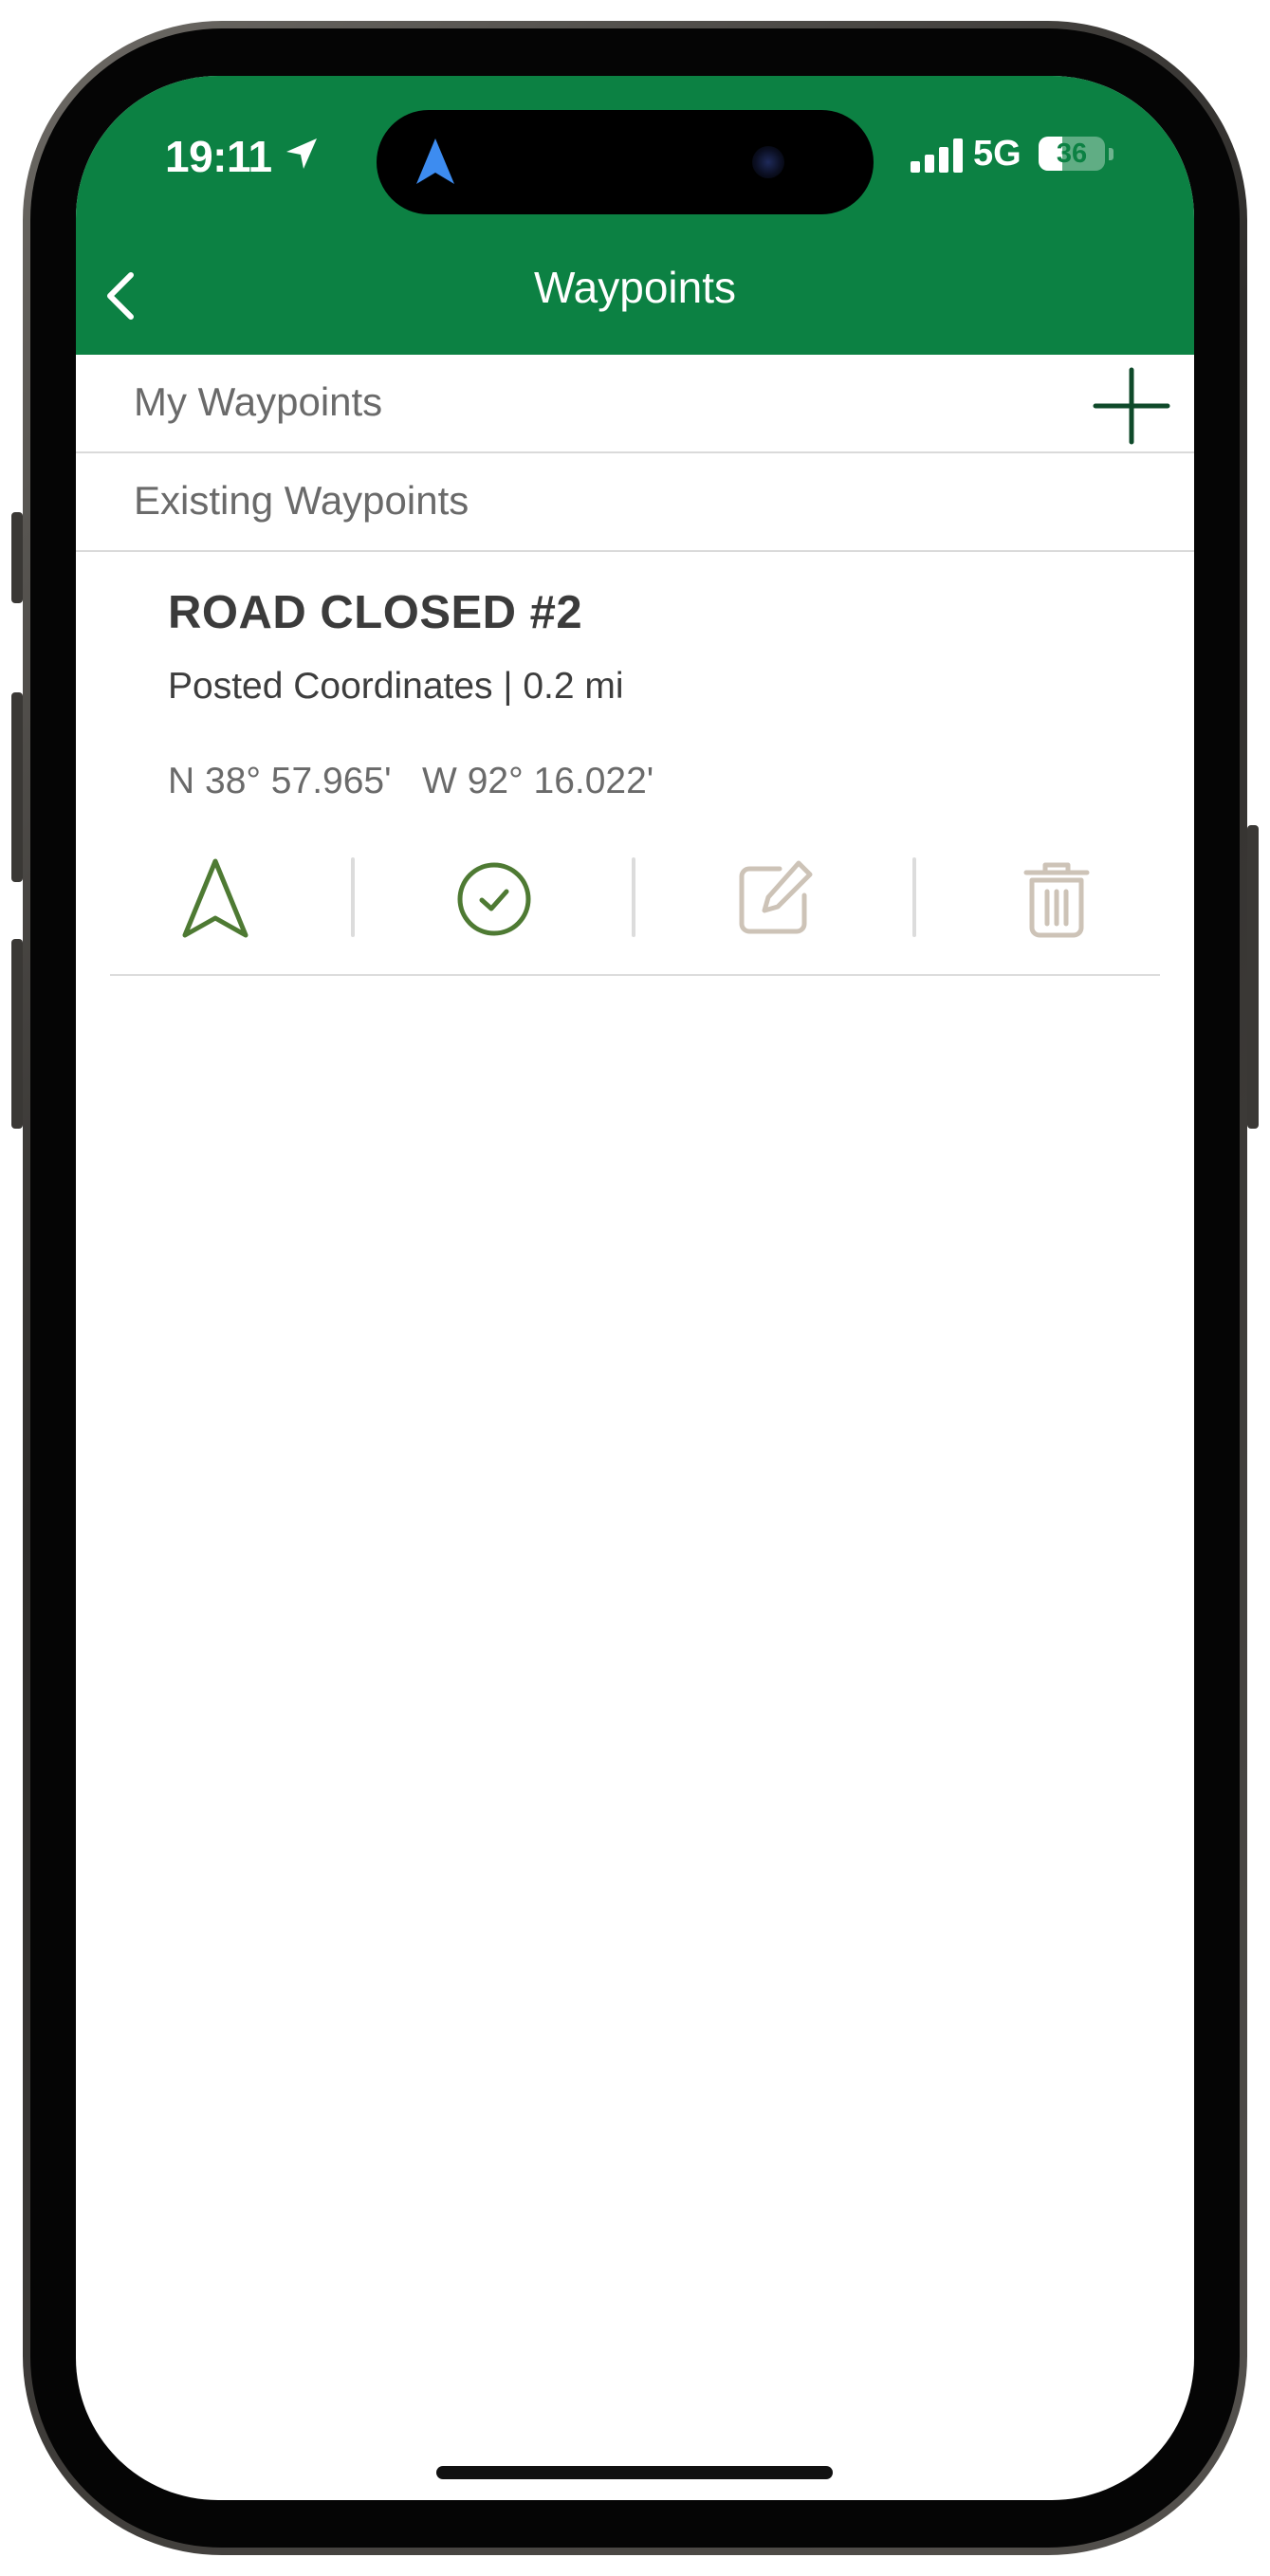 The image size is (1270, 2576). What do you see at coordinates (997, 154) in the screenshot?
I see `network-type: 5G` at bounding box center [997, 154].